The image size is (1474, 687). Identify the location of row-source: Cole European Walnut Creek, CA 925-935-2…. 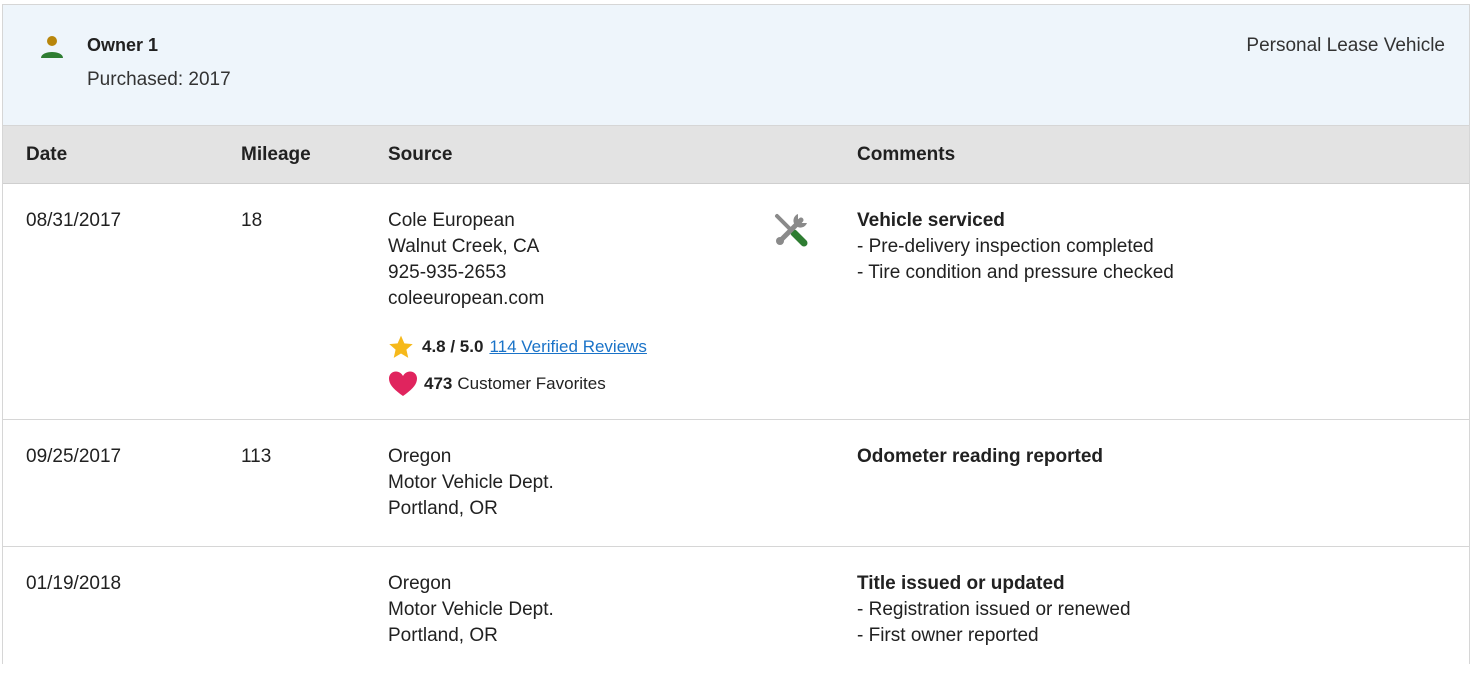
(466, 260).